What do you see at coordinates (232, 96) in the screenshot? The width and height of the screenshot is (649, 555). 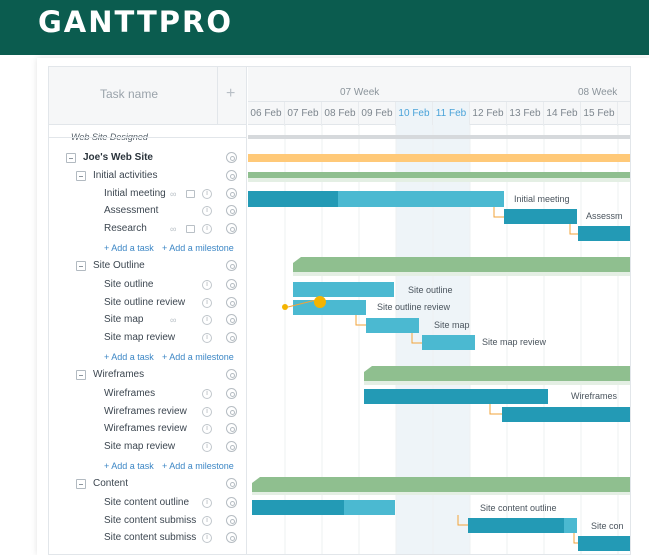 I see `add-column-button: +` at bounding box center [232, 96].